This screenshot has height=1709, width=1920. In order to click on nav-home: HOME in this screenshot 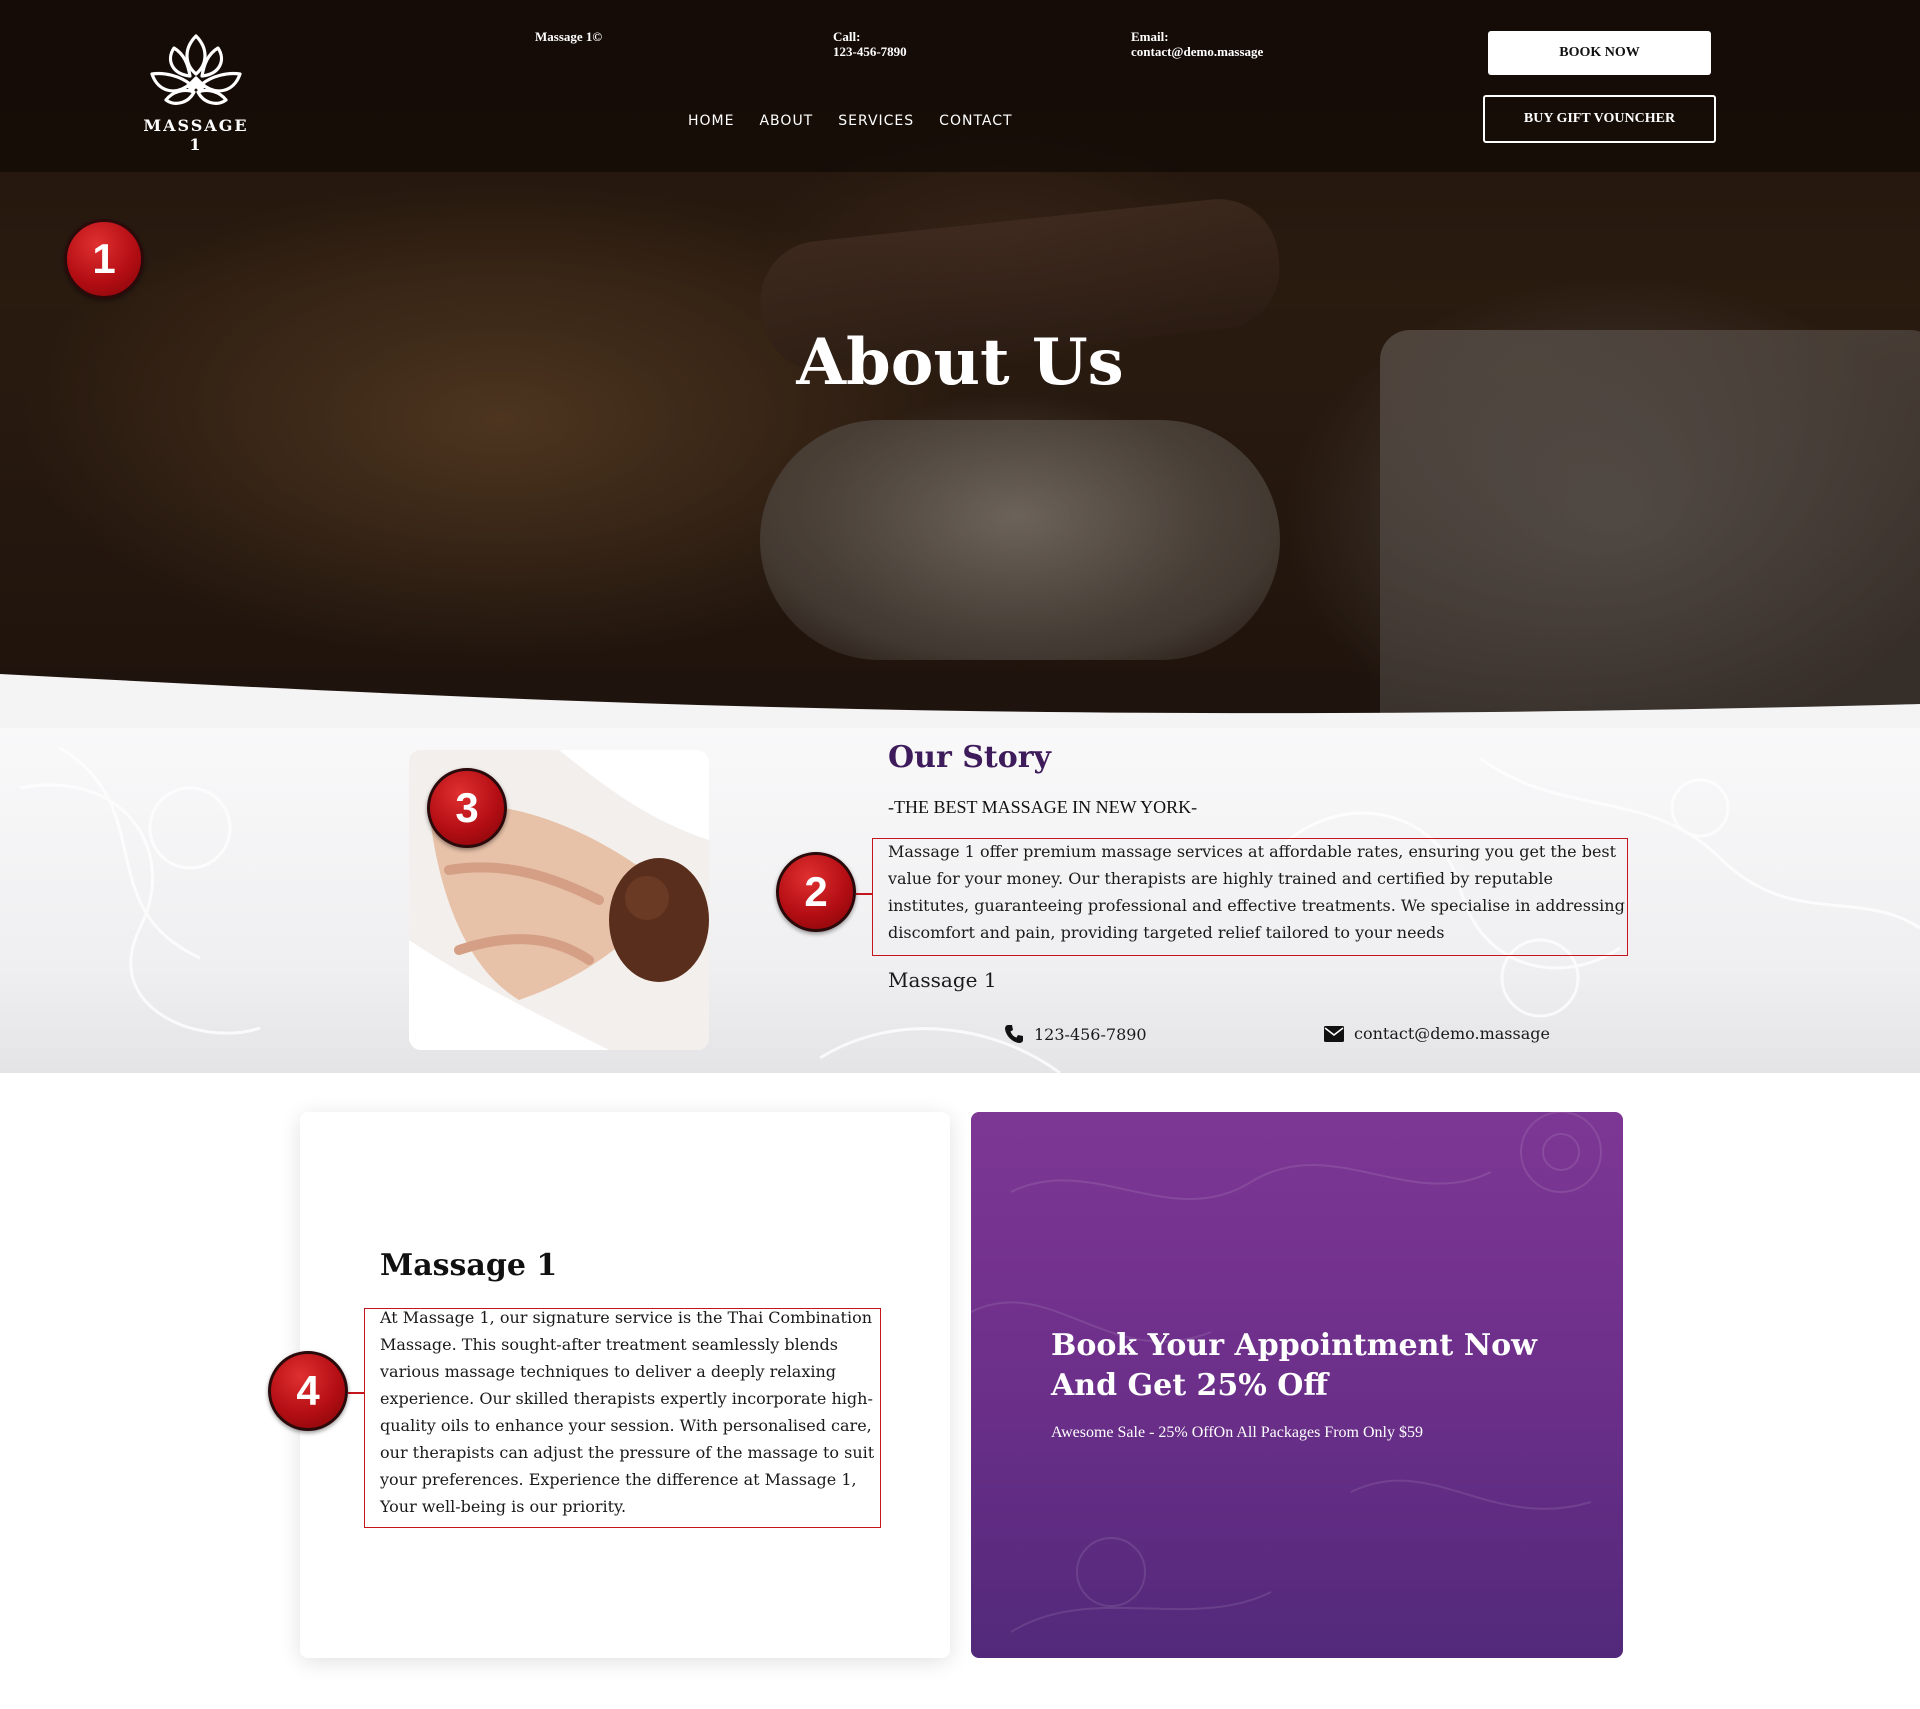, I will do `click(711, 121)`.